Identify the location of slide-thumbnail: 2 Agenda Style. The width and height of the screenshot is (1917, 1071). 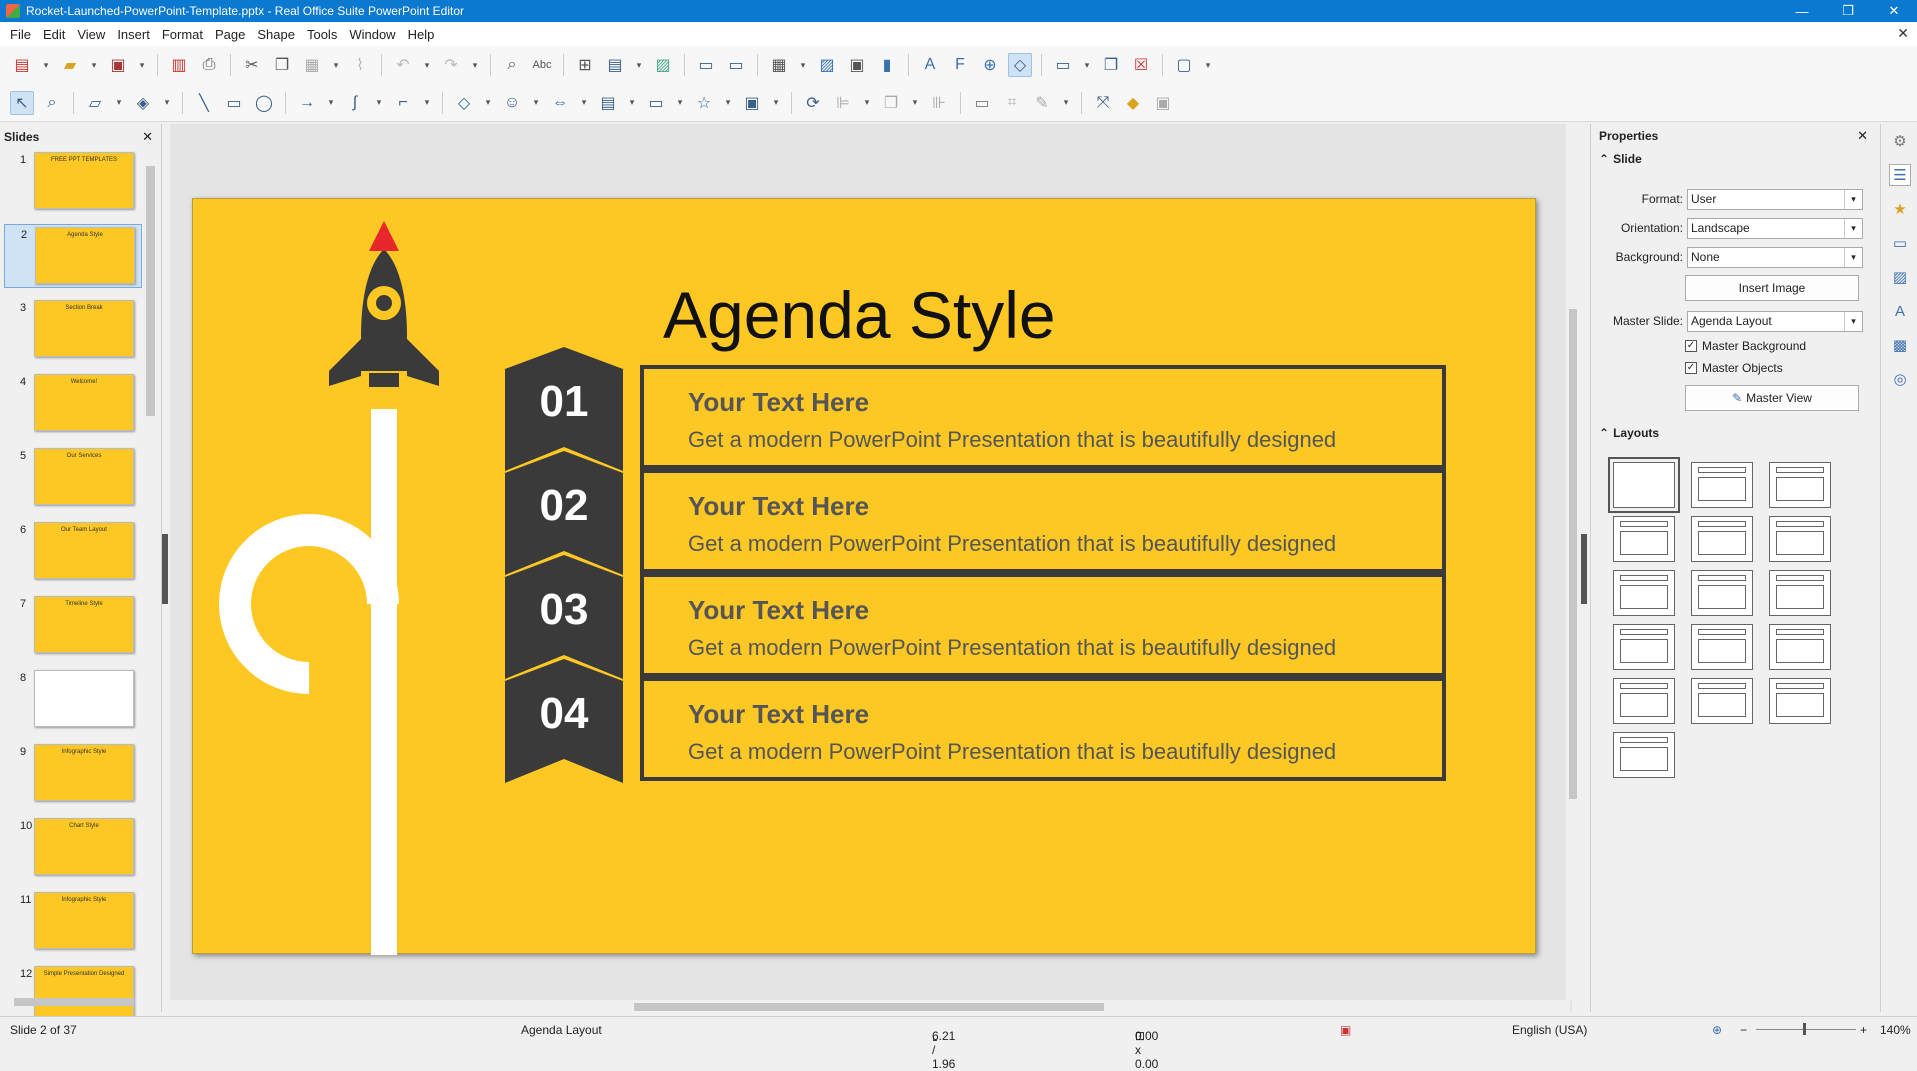
(73, 256).